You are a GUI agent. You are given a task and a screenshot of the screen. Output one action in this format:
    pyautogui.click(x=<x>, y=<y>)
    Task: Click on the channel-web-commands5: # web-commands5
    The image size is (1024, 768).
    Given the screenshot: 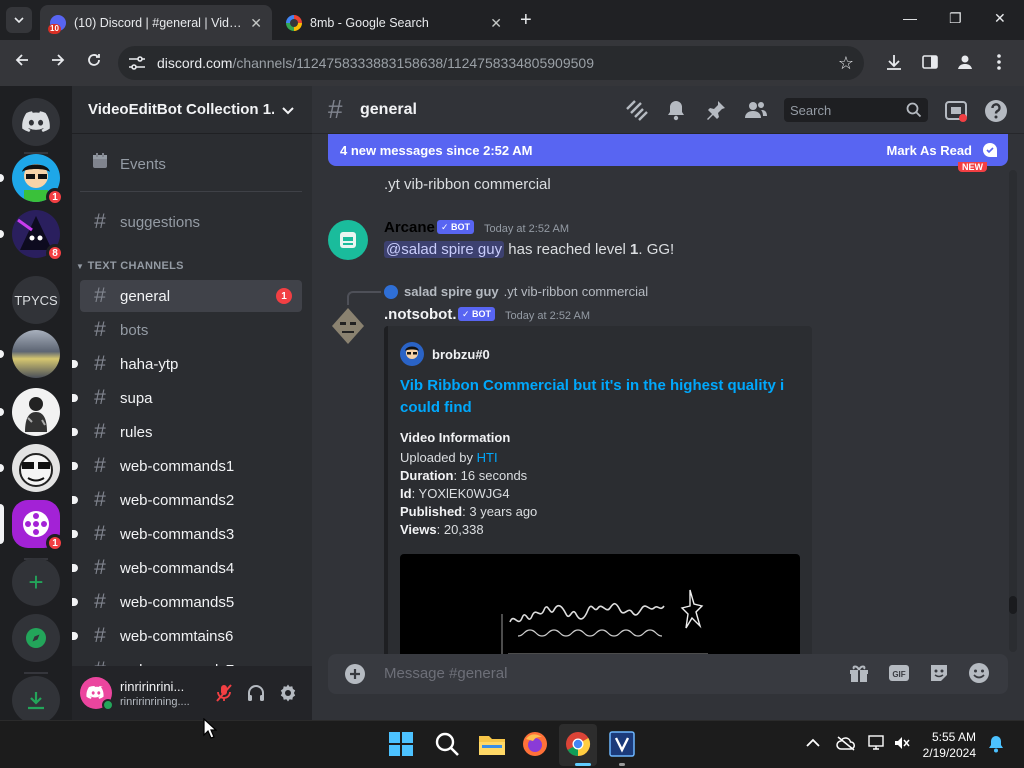 What is the action you would take?
    pyautogui.click(x=187, y=602)
    